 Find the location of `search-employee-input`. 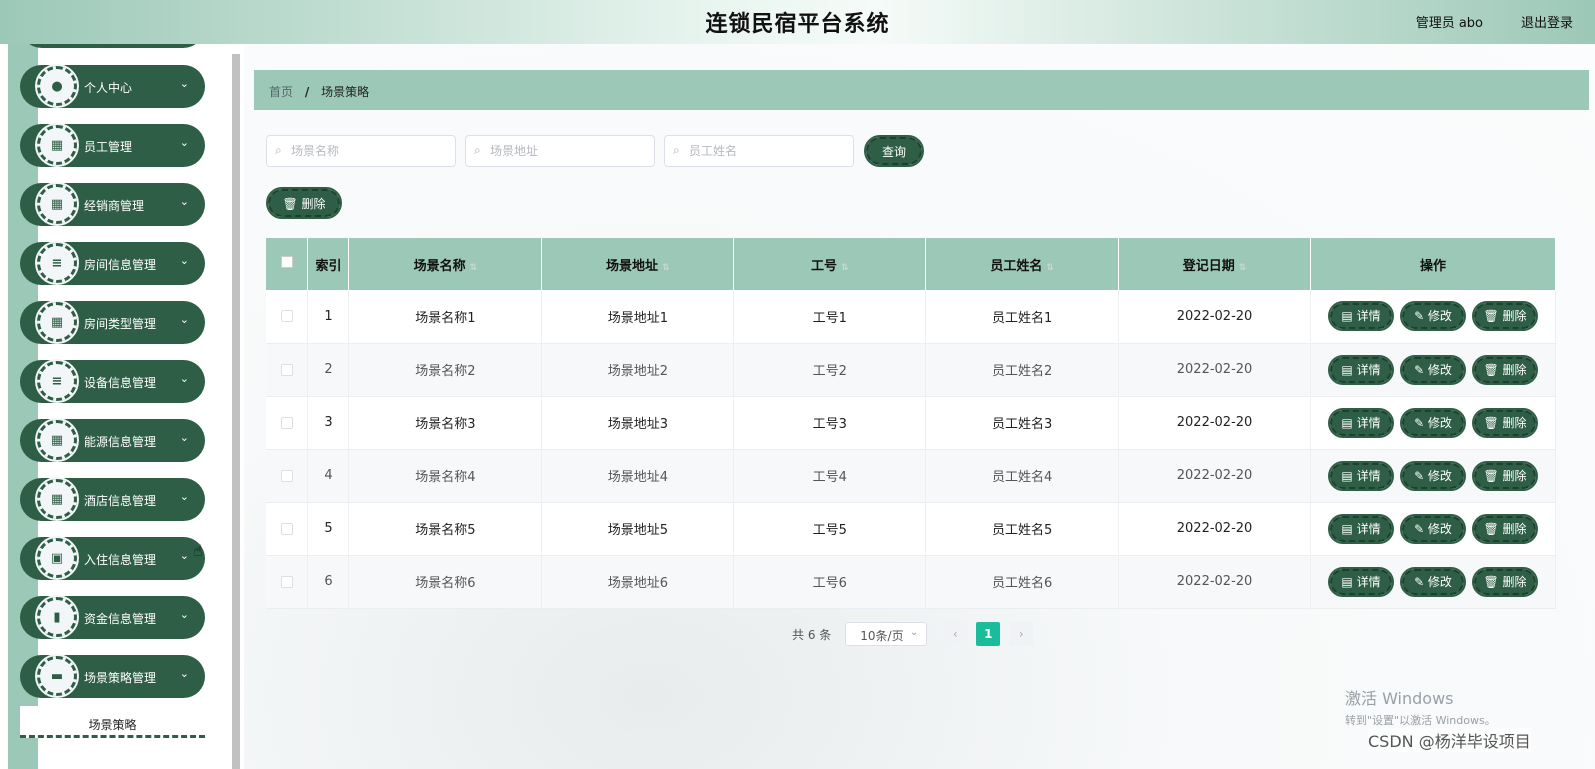

search-employee-input is located at coordinates (759, 151).